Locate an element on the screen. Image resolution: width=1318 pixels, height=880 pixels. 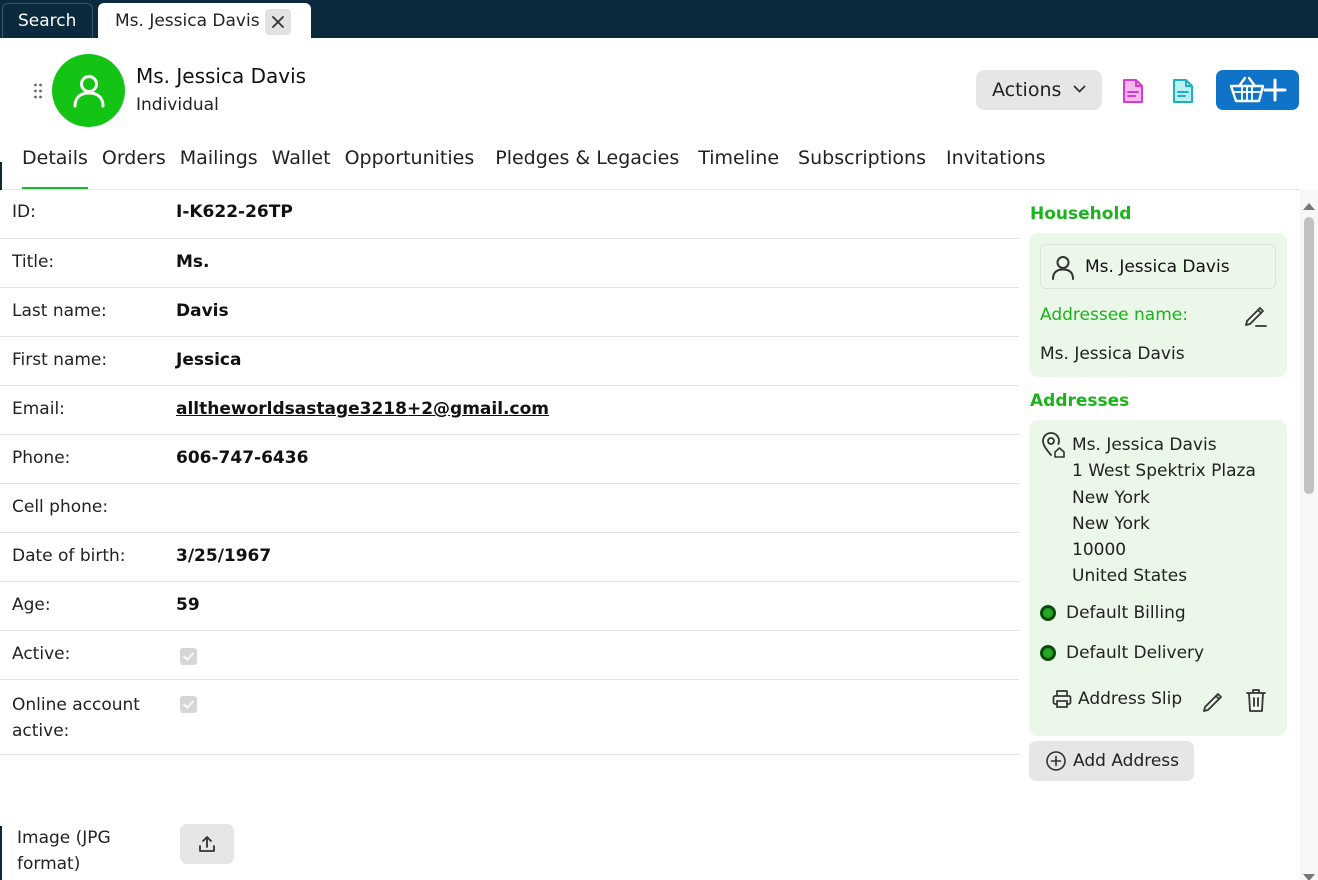
add-address-button: Add Address is located at coordinates (1111, 761).